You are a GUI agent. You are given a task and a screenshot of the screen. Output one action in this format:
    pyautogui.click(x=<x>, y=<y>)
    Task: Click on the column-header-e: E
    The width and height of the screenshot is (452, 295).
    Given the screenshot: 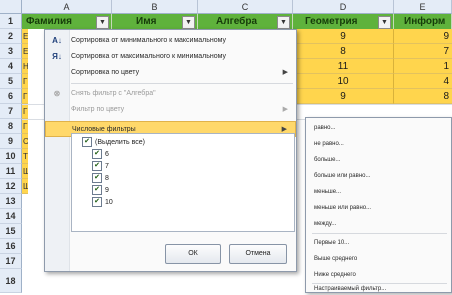 What is the action you would take?
    pyautogui.click(x=423, y=7)
    